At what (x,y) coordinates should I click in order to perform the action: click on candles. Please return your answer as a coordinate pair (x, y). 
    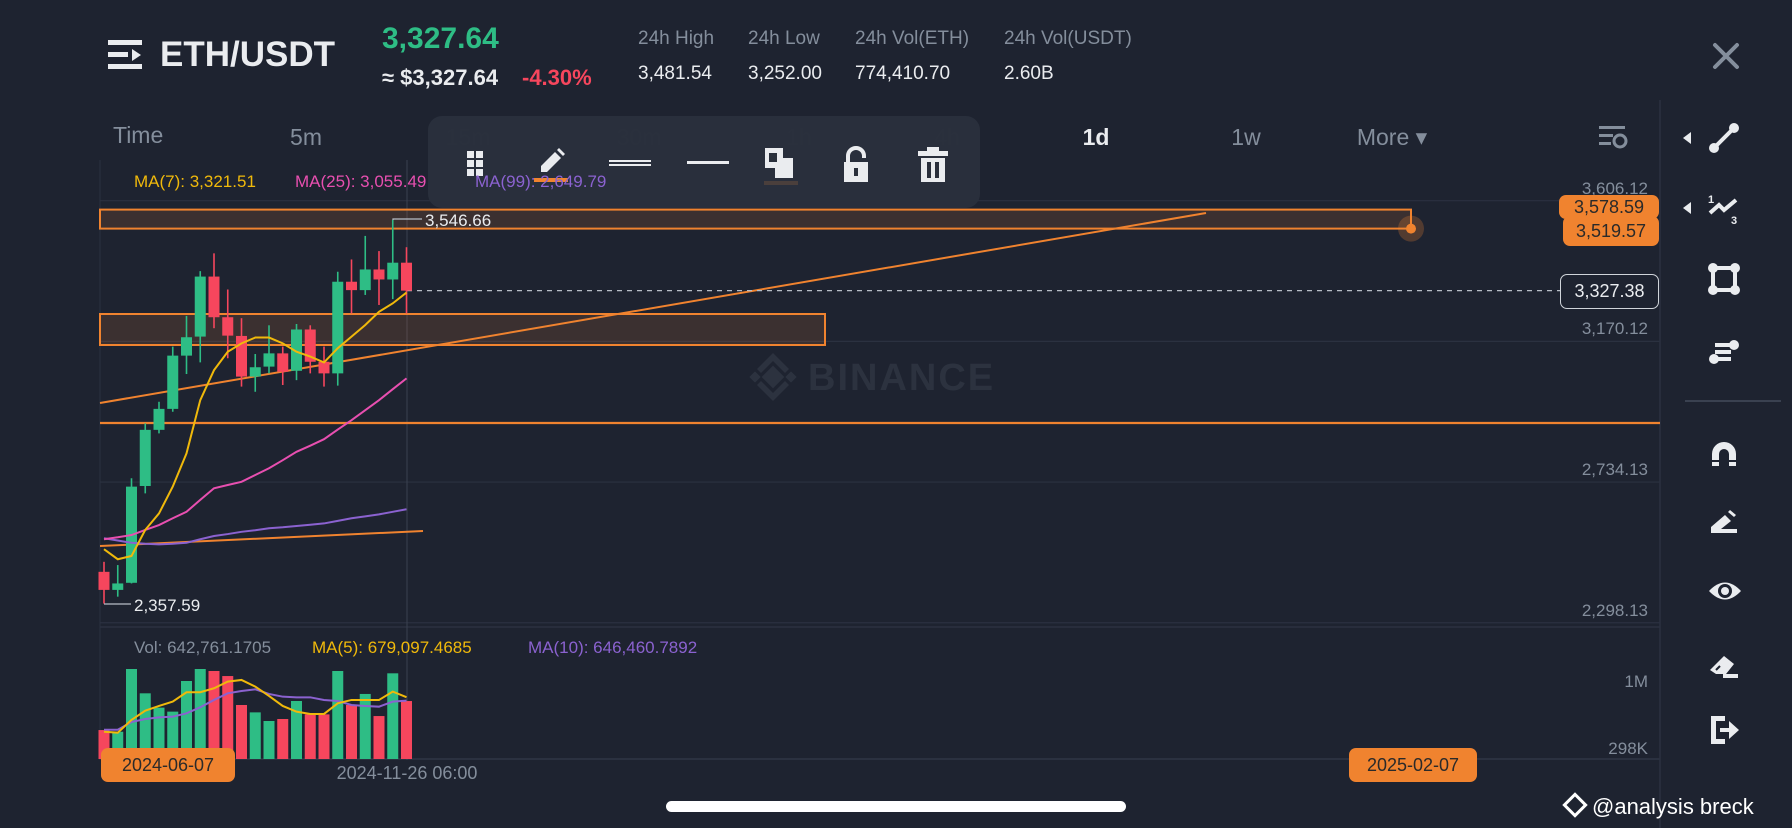
    Looking at the image, I should click on (255, 411).